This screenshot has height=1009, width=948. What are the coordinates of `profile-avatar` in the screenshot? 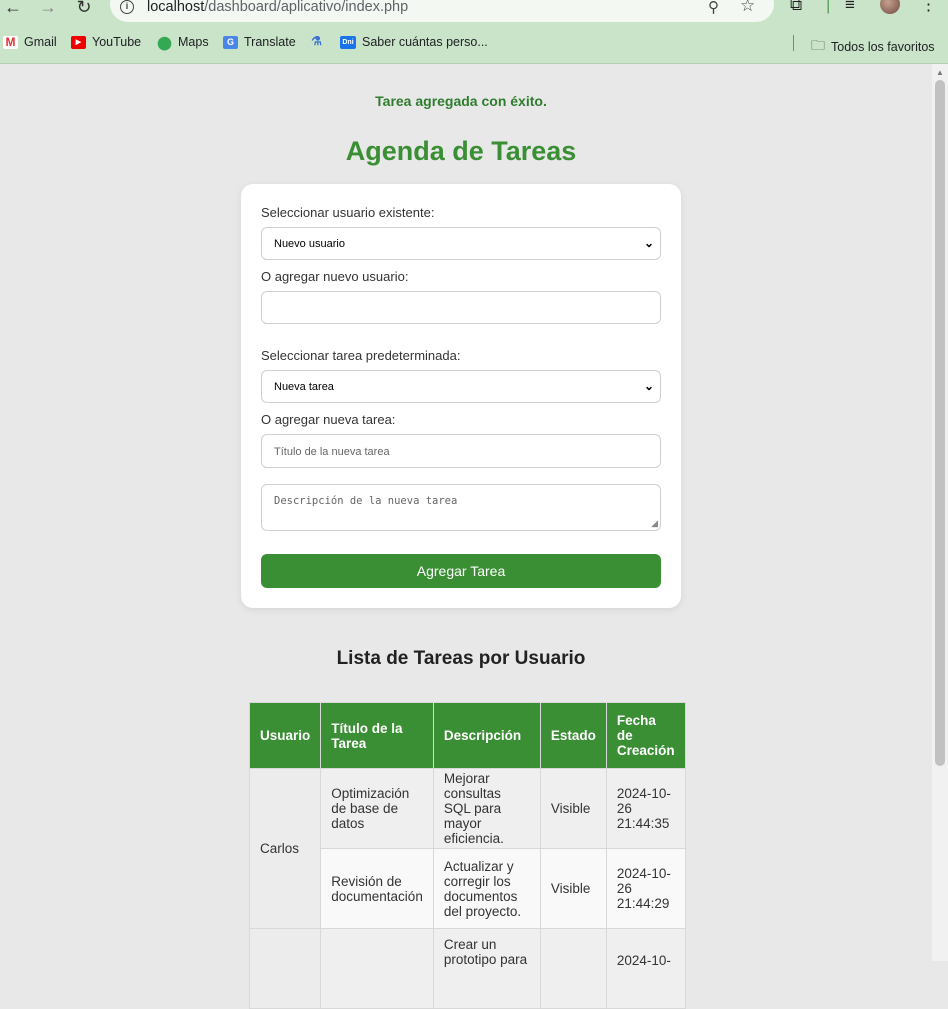 It's located at (890, 7).